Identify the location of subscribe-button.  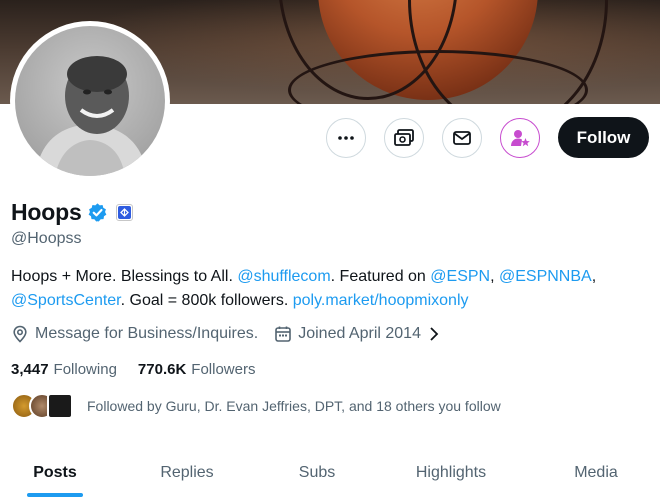
(520, 137).